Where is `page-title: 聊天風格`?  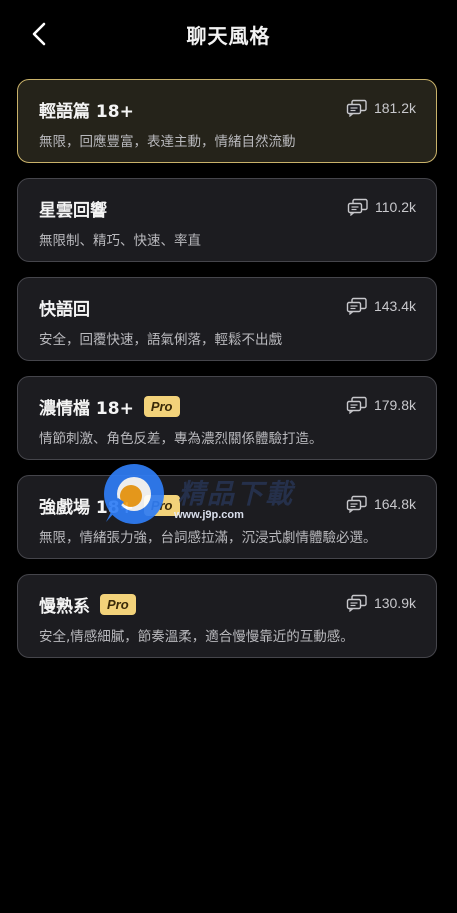
page-title: 聊天風格 is located at coordinates (228, 36).